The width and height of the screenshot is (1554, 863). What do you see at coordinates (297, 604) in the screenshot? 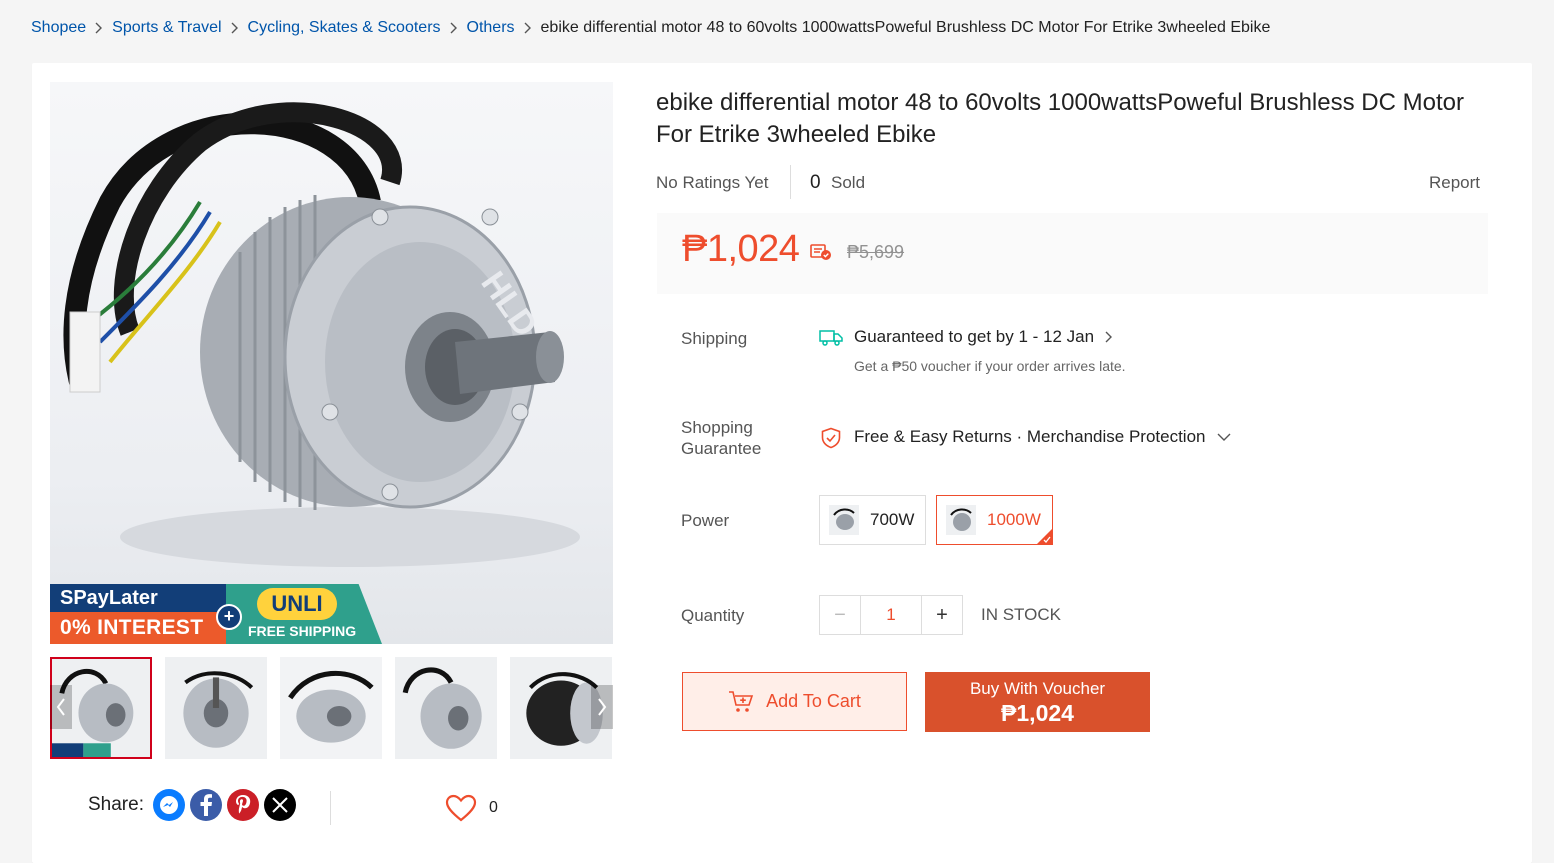
I see `unli-text: UNLI` at bounding box center [297, 604].